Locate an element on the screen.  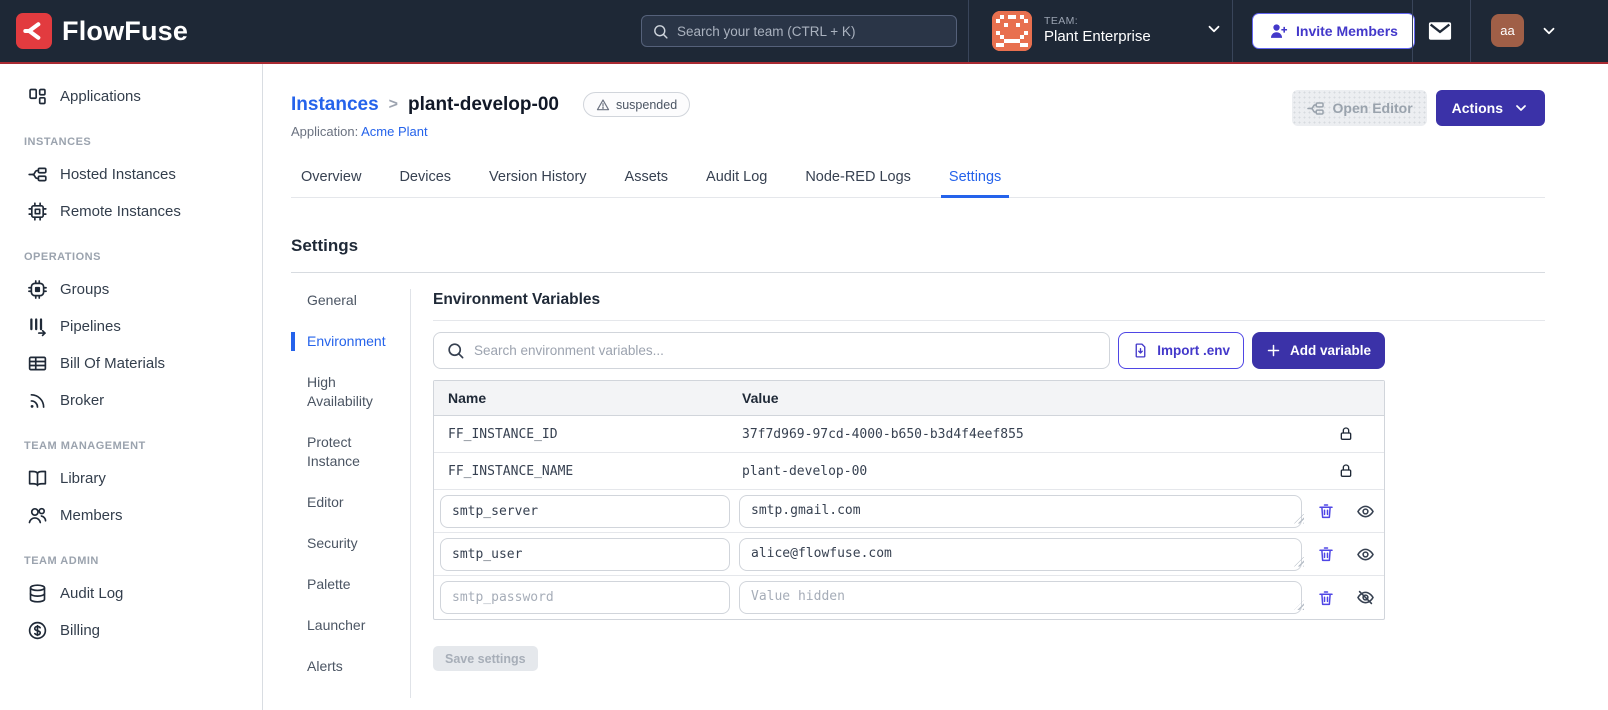
team-search is located at coordinates (799, 31).